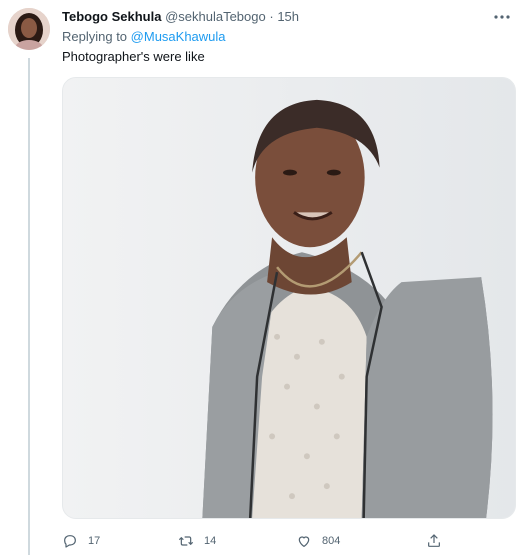 Image resolution: width=524 pixels, height=555 pixels. I want to click on more-horizontal-icon, so click(502, 17).